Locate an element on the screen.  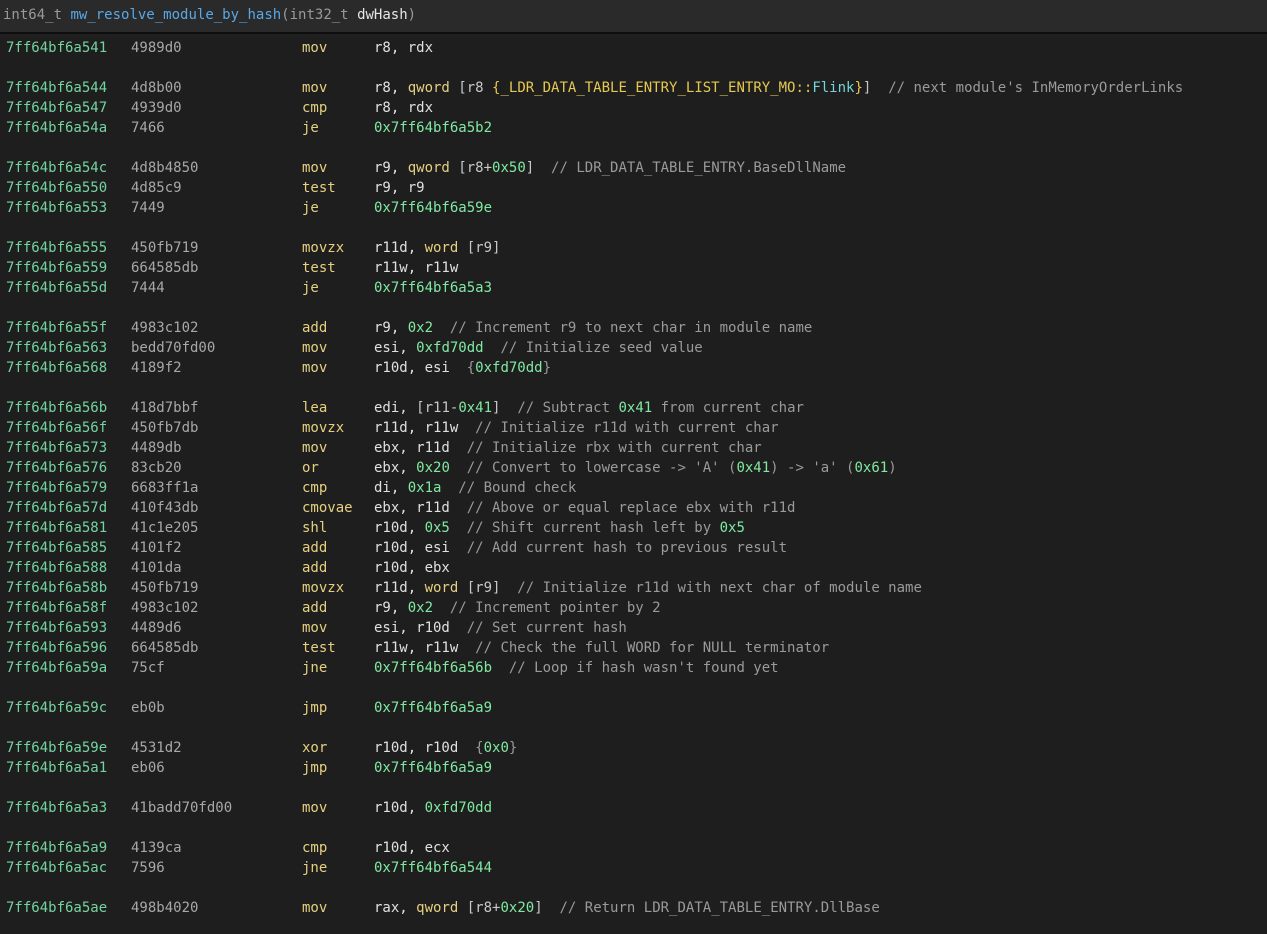
instruction-address: 7ff64bf6a5ac is located at coordinates (56, 868).